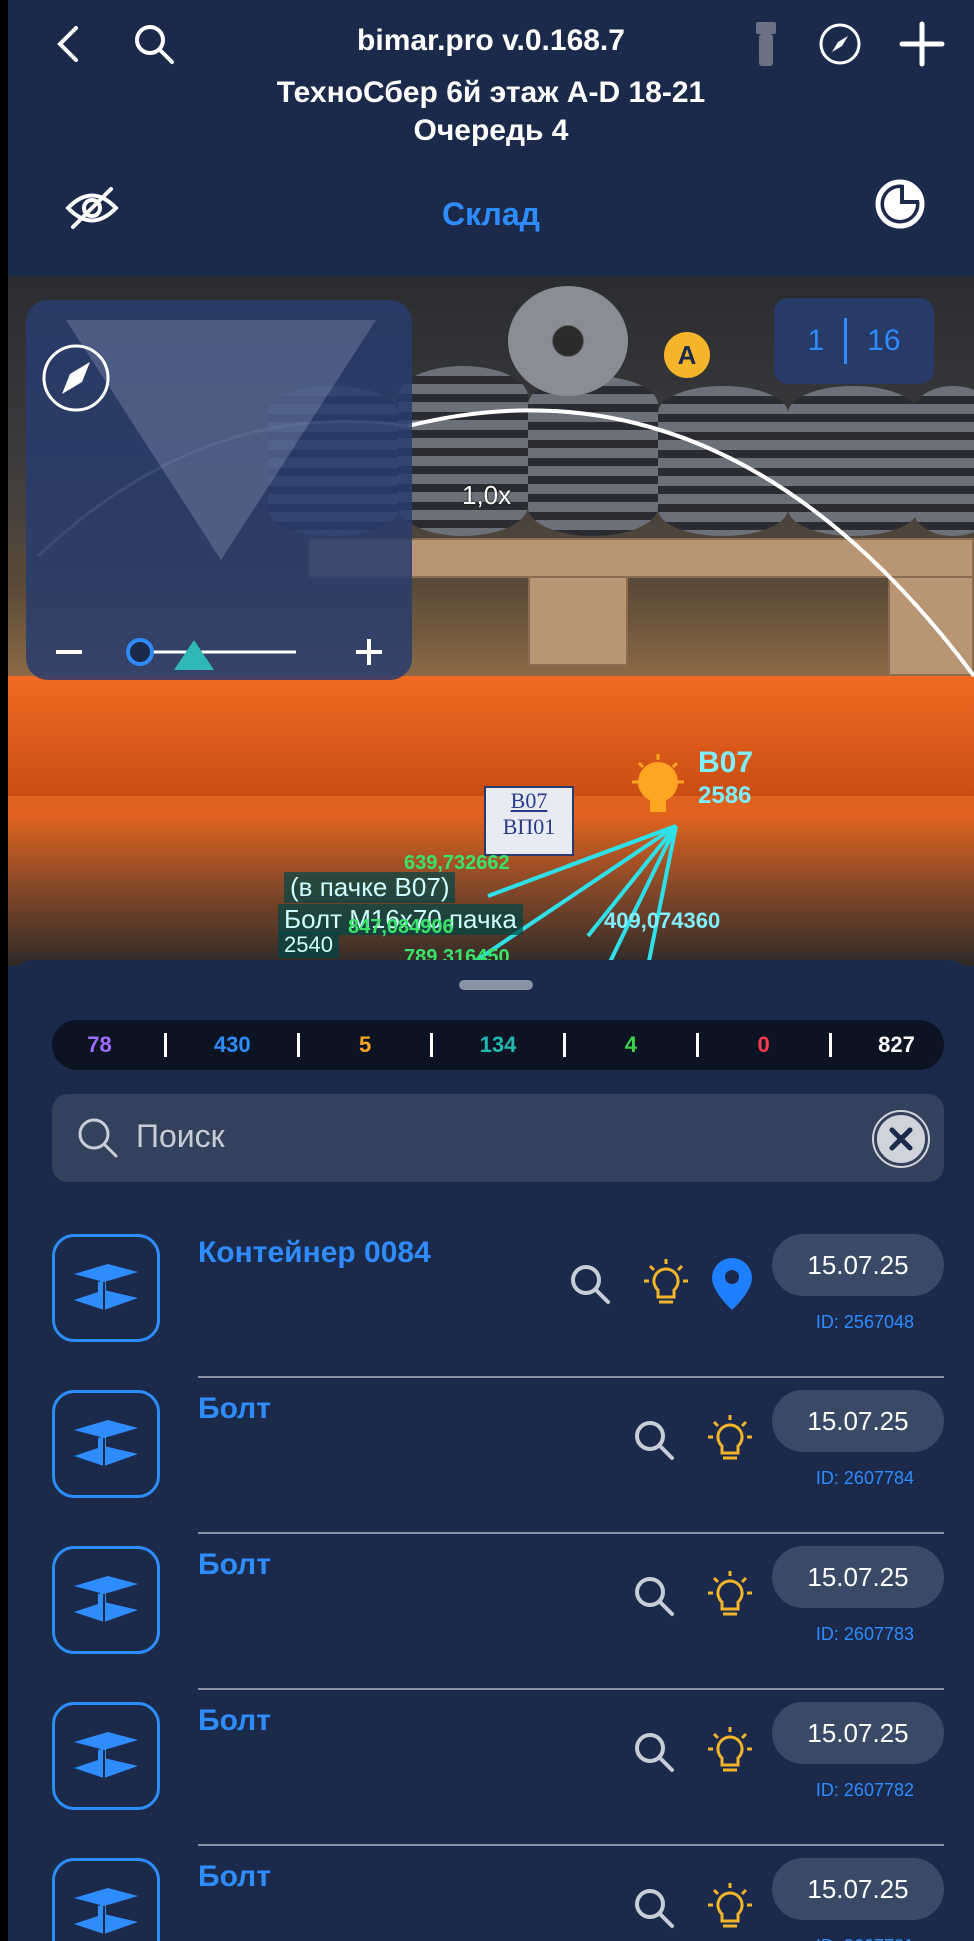 The width and height of the screenshot is (974, 1941). What do you see at coordinates (884, 340) in the screenshot?
I see `counter-total: 16` at bounding box center [884, 340].